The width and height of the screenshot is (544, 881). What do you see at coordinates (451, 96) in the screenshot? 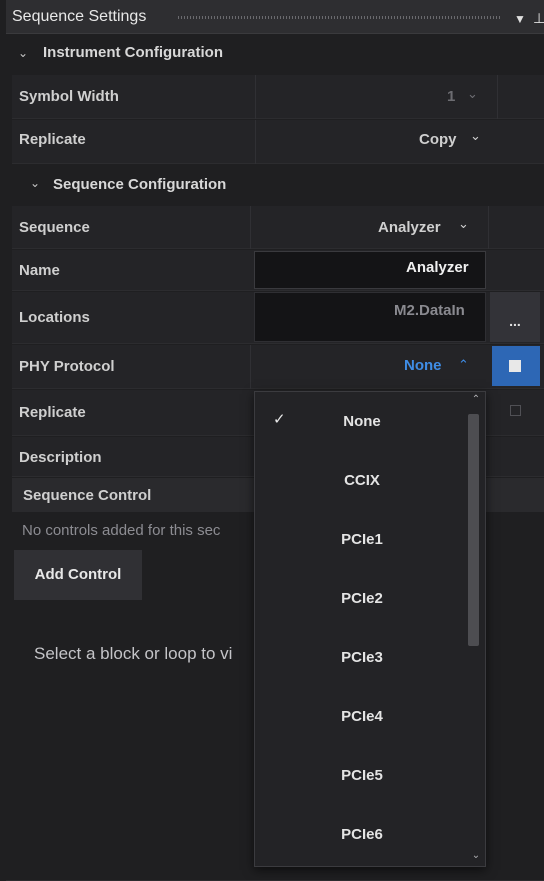
I see `symbol-width-value: 1` at bounding box center [451, 96].